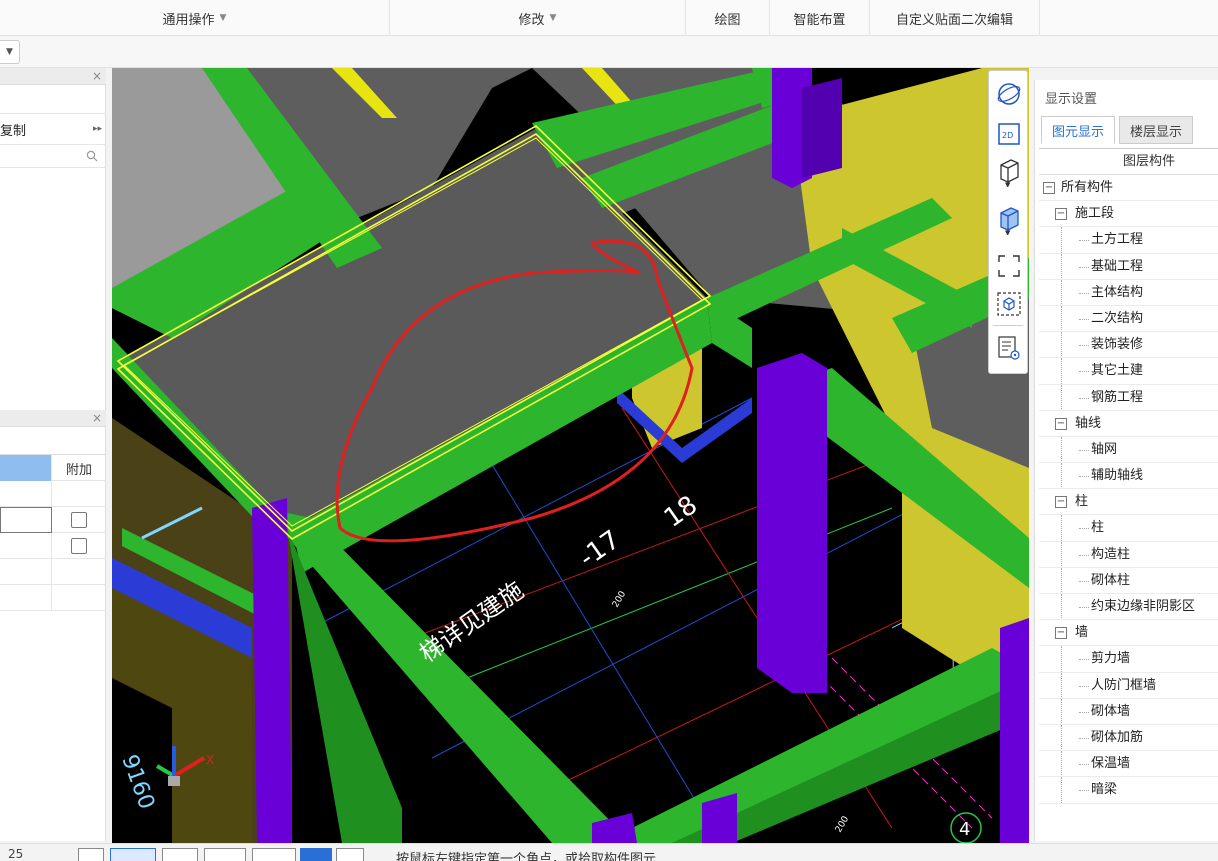  What do you see at coordinates (1009, 304) in the screenshot?
I see `isolate-view-icon` at bounding box center [1009, 304].